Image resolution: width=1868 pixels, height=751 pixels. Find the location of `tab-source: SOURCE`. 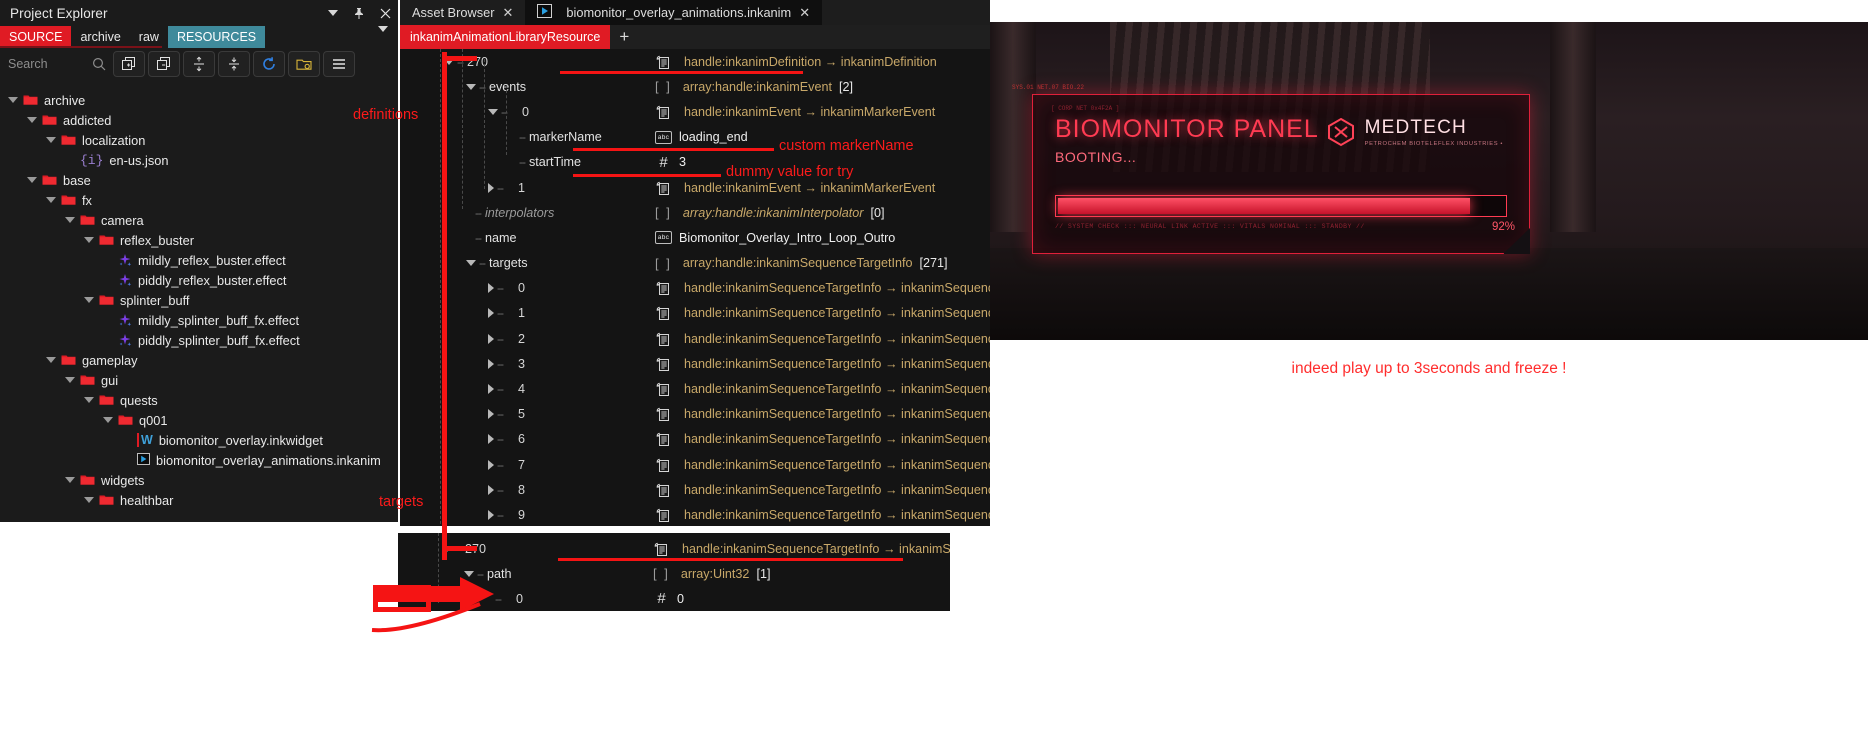

tab-source: SOURCE is located at coordinates (36, 37).